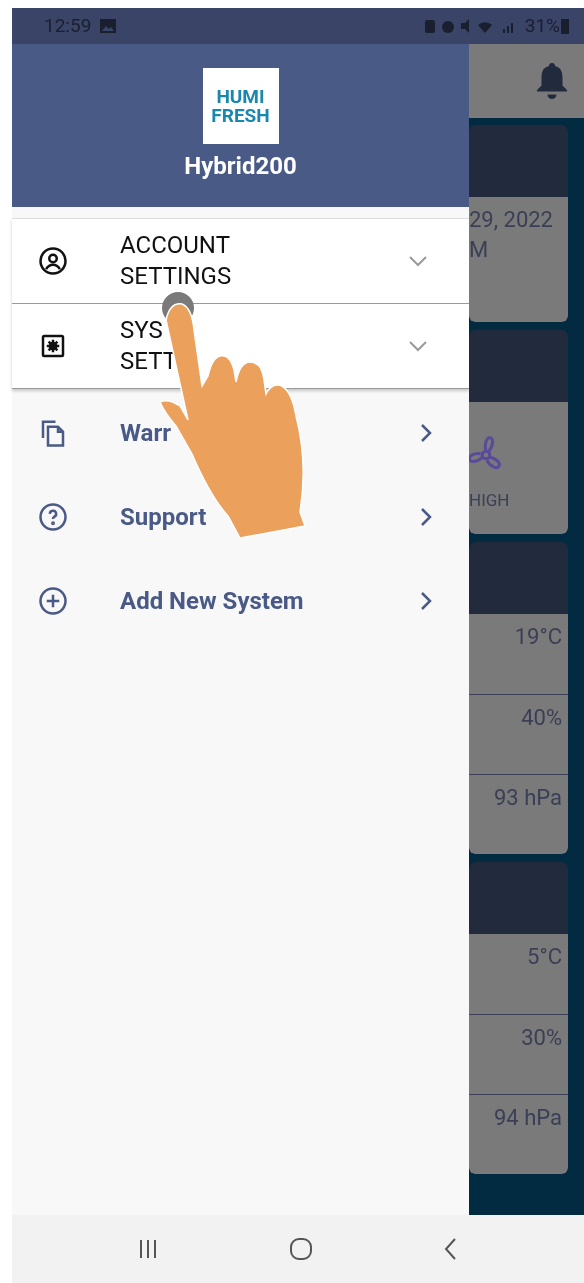  Describe the element at coordinates (175, 245) in the screenshot. I see `menu-label: ACCOUNT` at that location.